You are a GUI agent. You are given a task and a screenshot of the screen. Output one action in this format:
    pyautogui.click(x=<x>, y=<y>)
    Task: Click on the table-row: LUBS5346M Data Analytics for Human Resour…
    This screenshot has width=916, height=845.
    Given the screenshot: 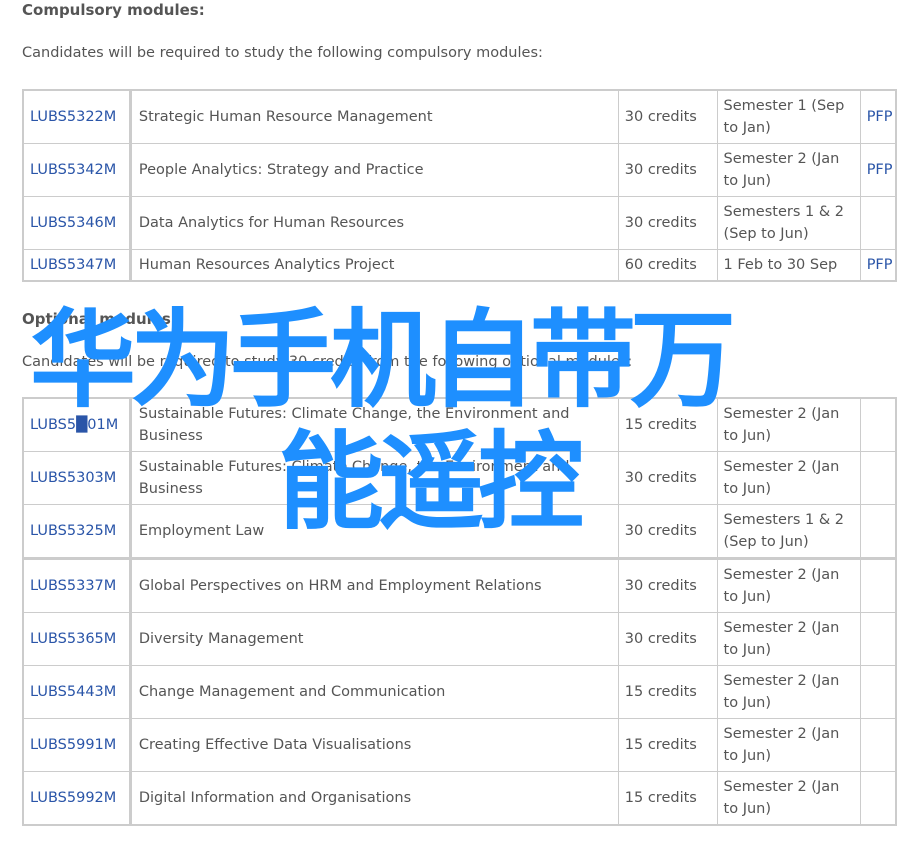 What is the action you would take?
    pyautogui.click(x=459, y=223)
    